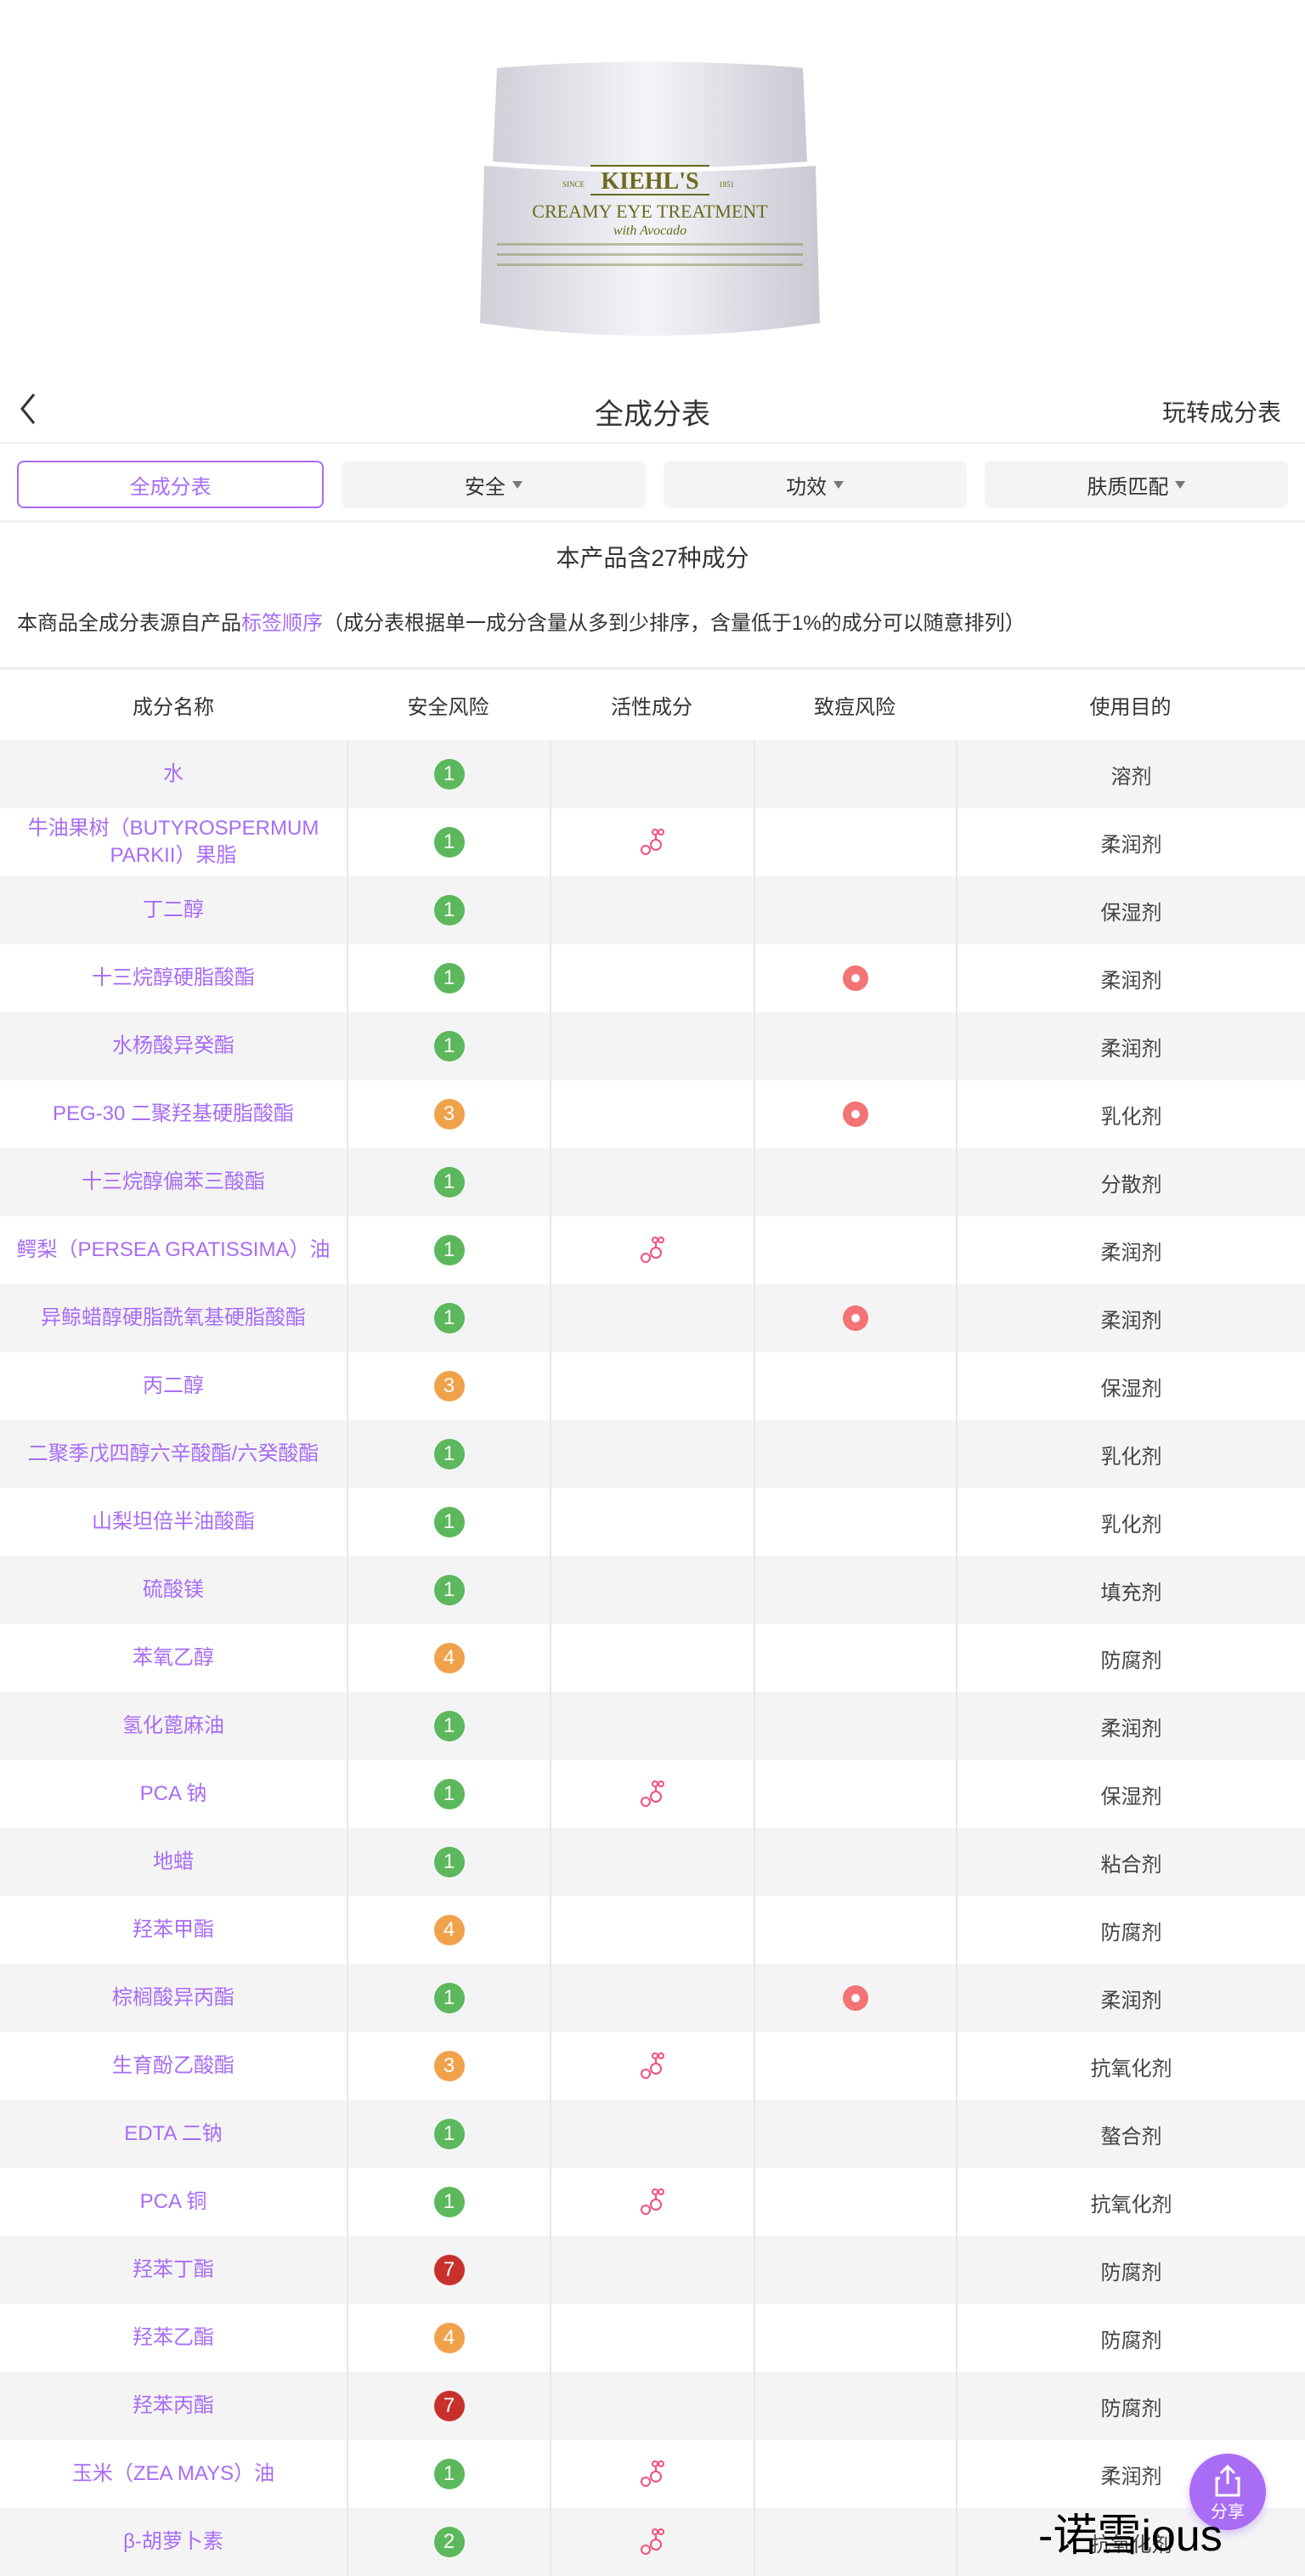 This screenshot has width=1305, height=2576. I want to click on ingredient-name: 生育酚乙酸酯, so click(173, 2066).